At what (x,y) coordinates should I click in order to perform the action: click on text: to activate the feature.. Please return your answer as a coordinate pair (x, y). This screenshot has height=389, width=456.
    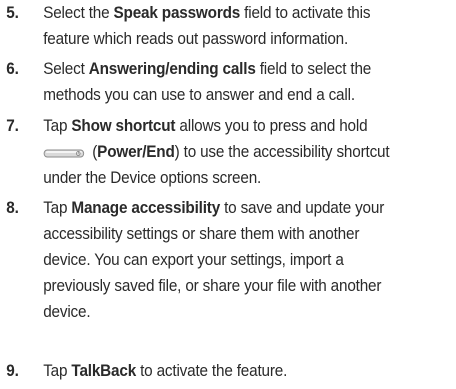
    Looking at the image, I should click on (212, 370).